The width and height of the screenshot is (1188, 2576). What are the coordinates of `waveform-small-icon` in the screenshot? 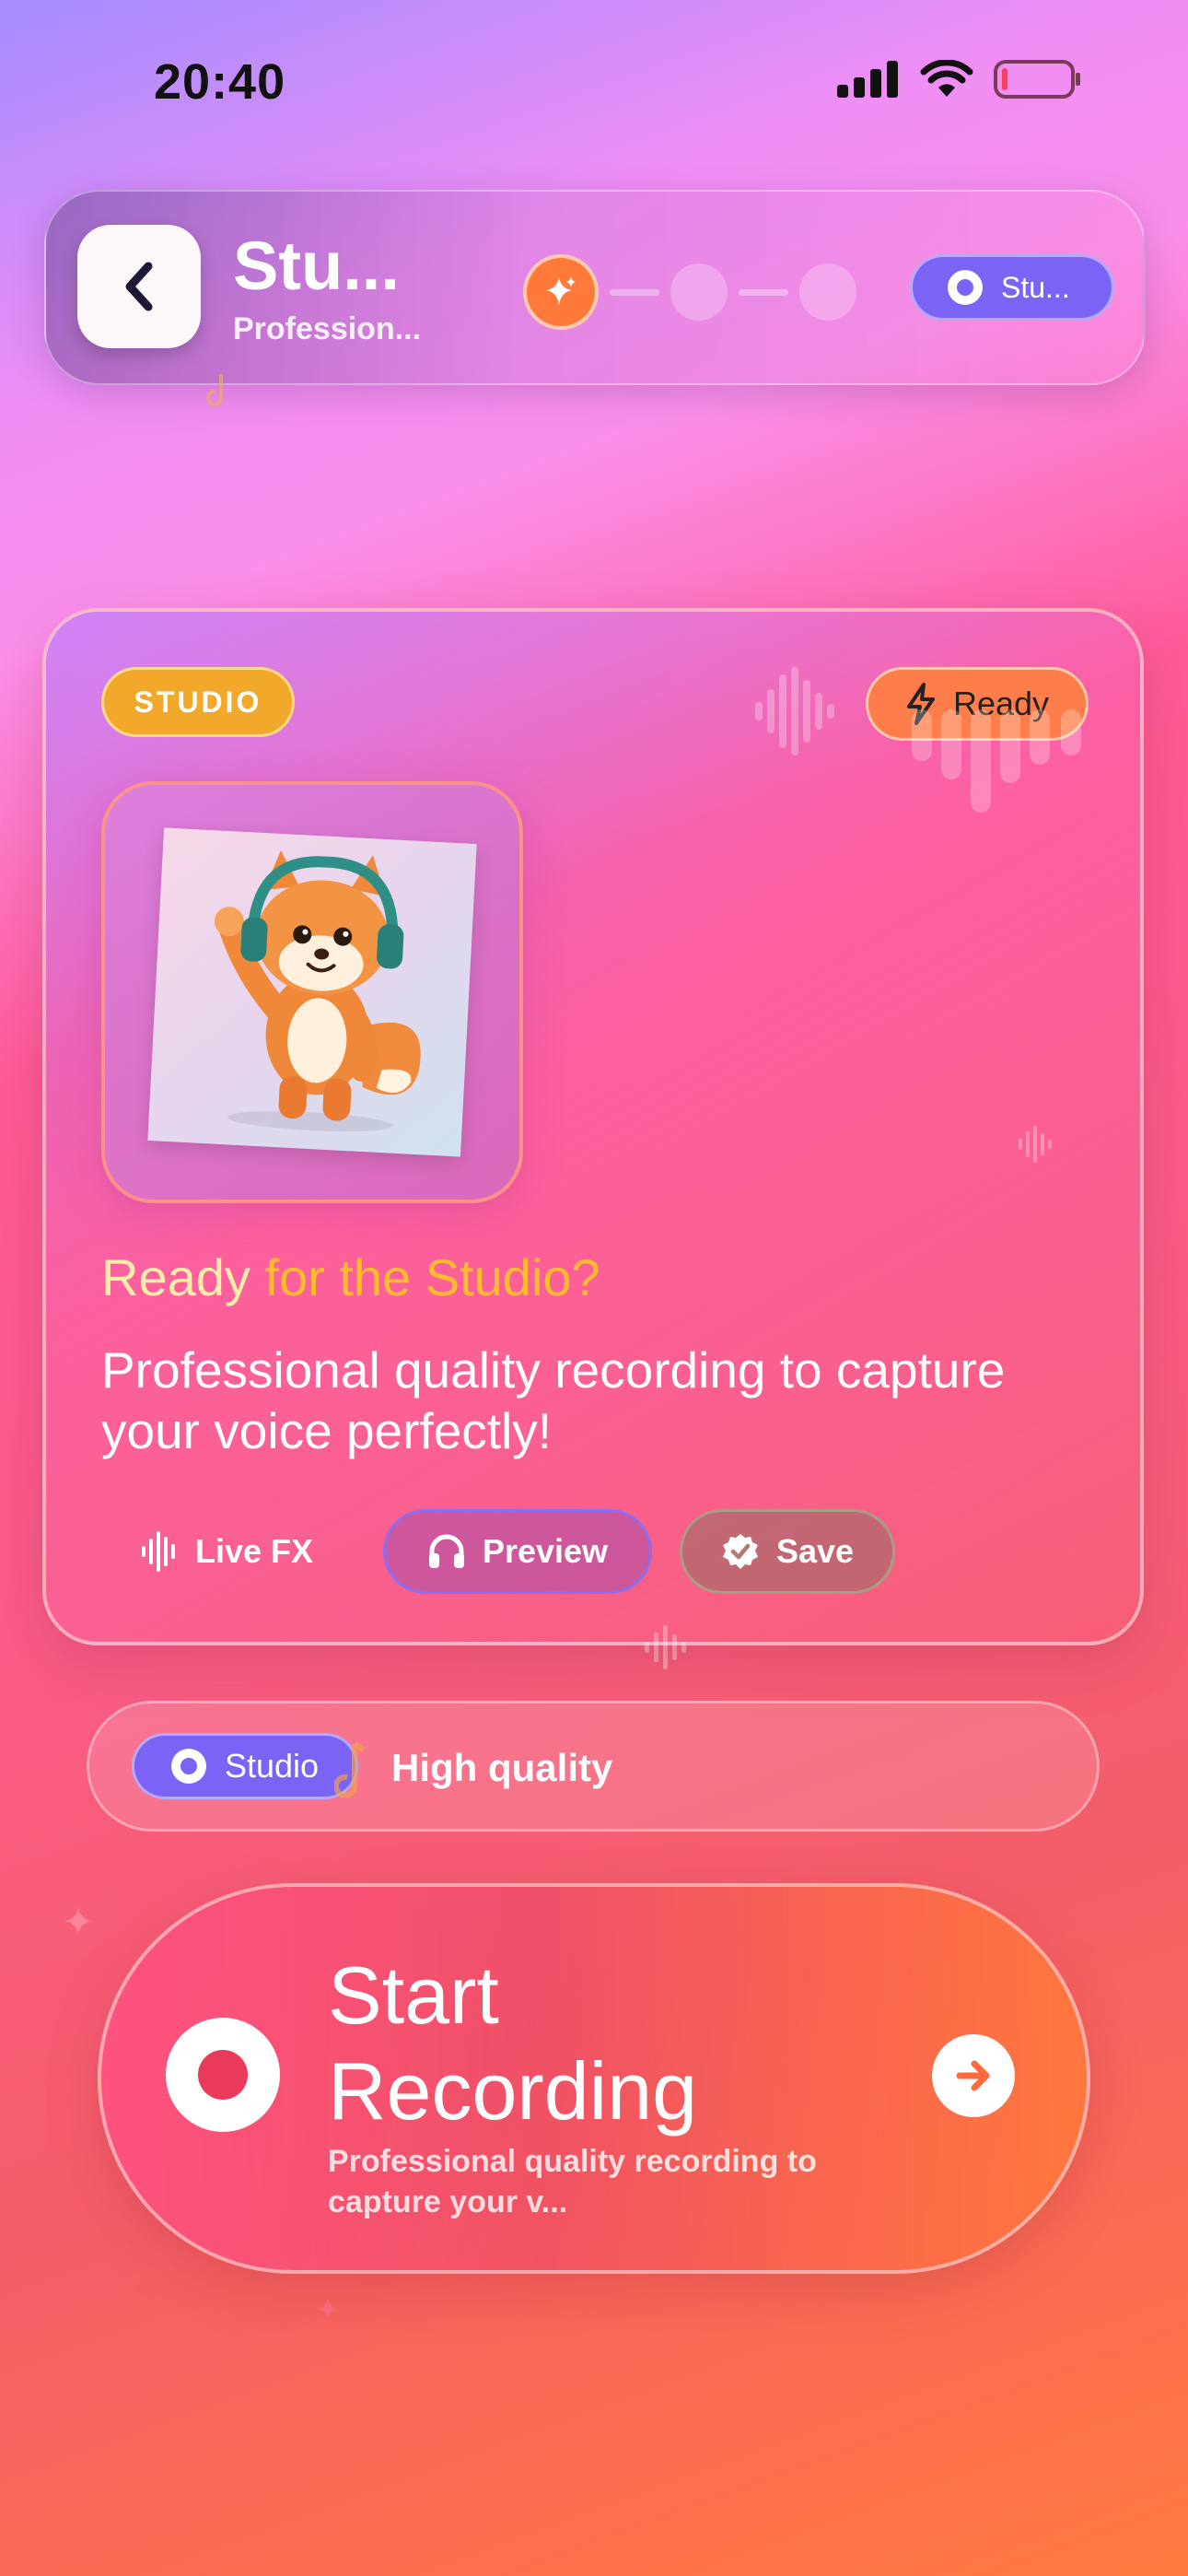 It's located at (1035, 1144).